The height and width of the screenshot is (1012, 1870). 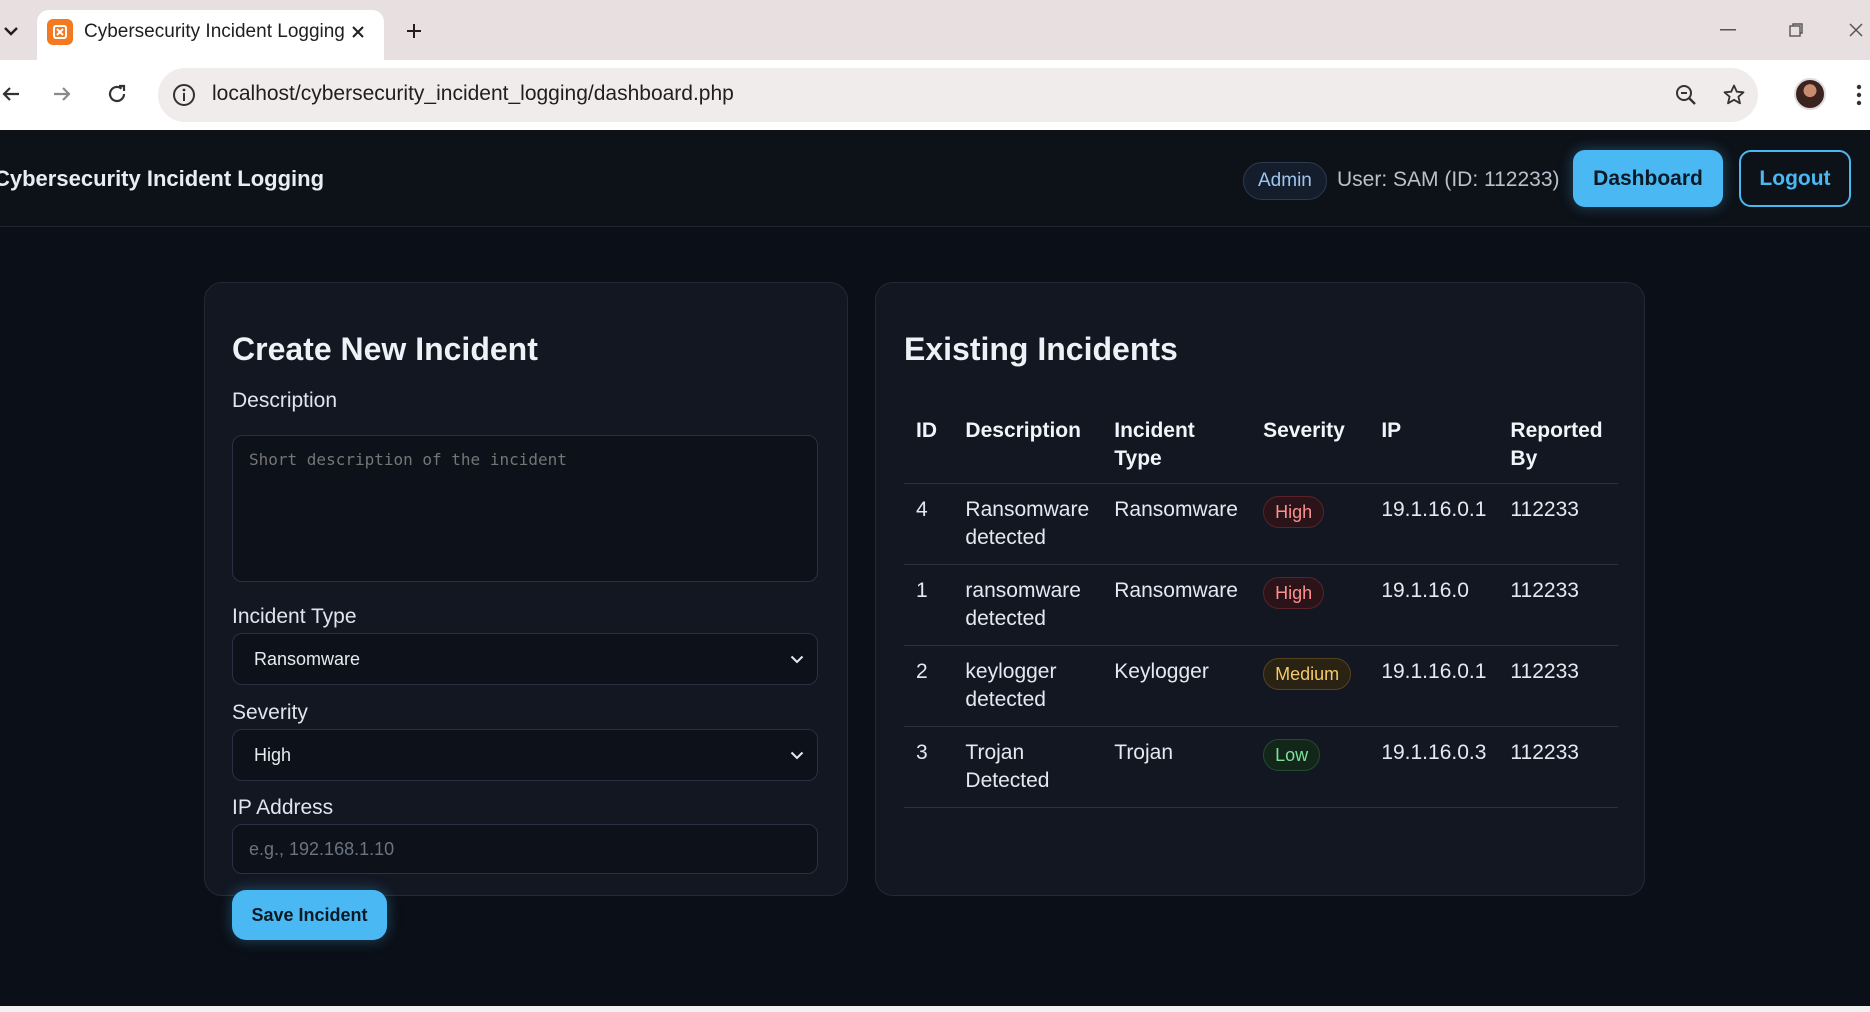 What do you see at coordinates (929, 686) in the screenshot?
I see `cell-id: 2` at bounding box center [929, 686].